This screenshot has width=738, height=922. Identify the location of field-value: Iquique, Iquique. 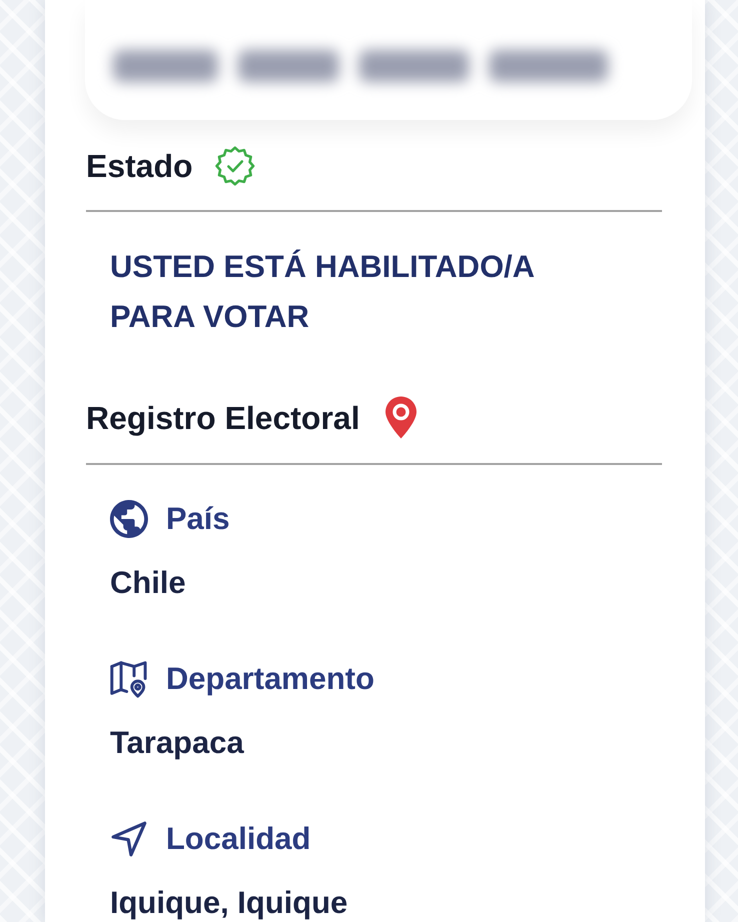
(229, 903).